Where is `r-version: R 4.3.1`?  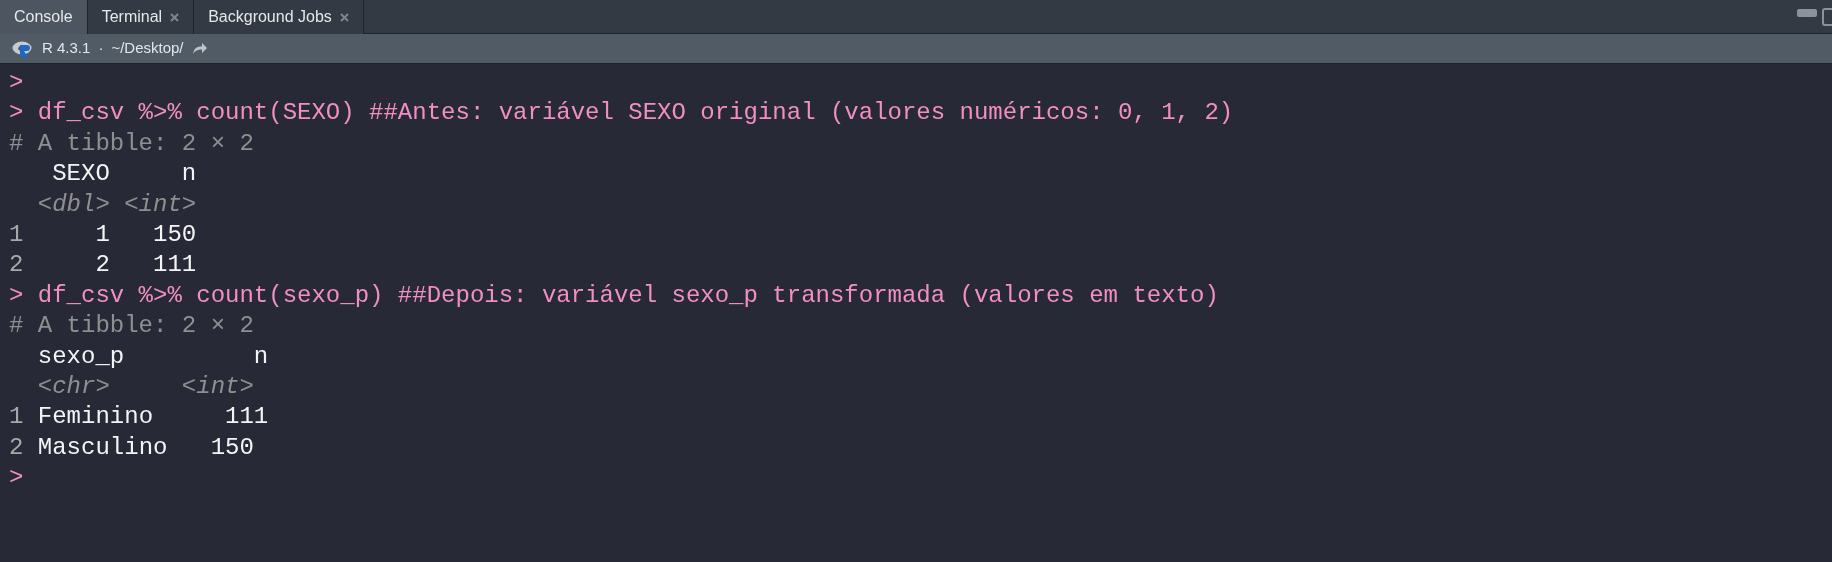
r-version: R 4.3.1 is located at coordinates (66, 48).